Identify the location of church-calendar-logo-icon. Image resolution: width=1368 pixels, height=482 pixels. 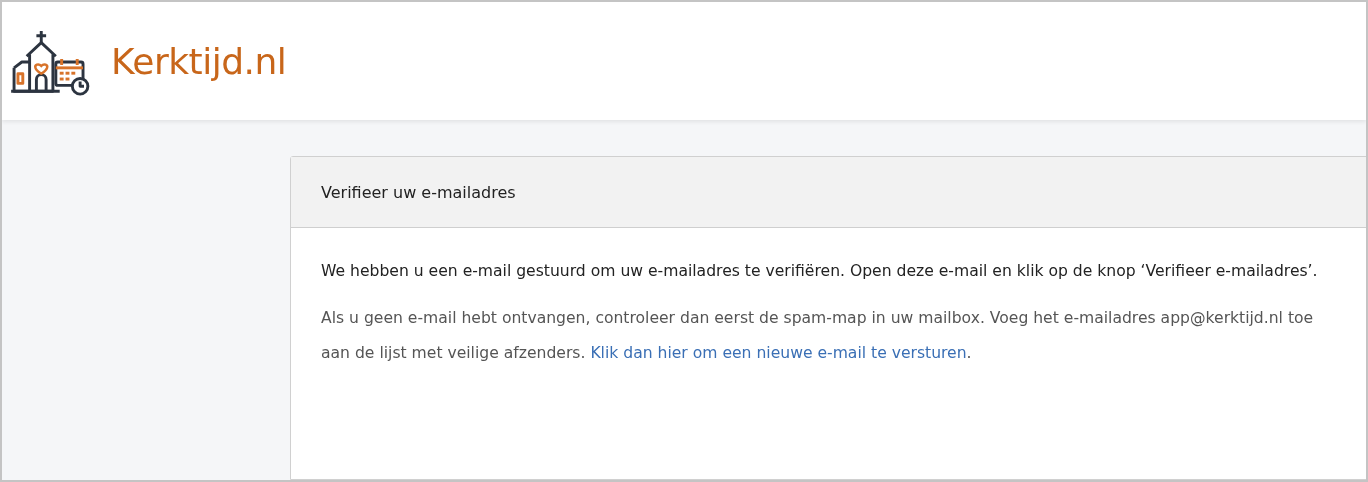
(50, 63).